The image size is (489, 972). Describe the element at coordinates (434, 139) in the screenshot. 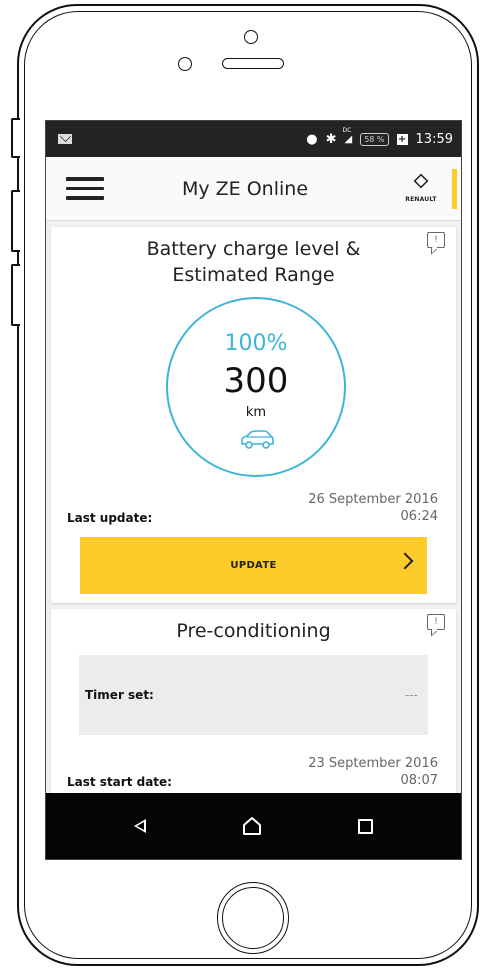

I see `status-clock: 13:59` at that location.